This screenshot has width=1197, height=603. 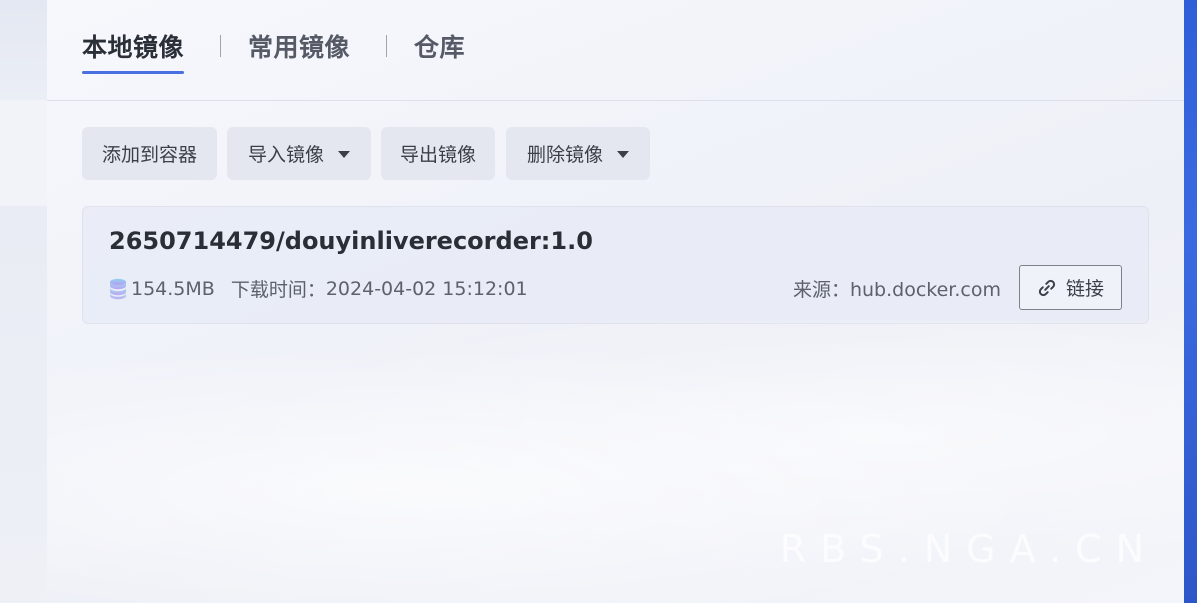 What do you see at coordinates (299, 46) in the screenshot?
I see `tab-common-images: 常用镜像` at bounding box center [299, 46].